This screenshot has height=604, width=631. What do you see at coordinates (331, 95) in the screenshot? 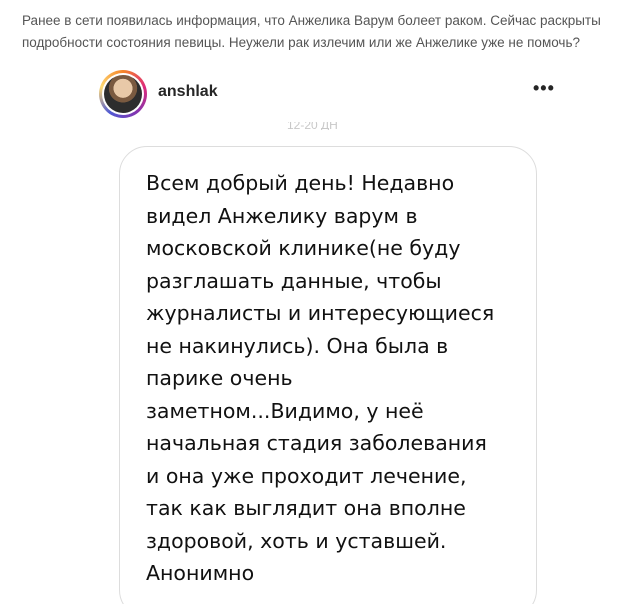
I see `post-header: anshlak •••` at bounding box center [331, 95].